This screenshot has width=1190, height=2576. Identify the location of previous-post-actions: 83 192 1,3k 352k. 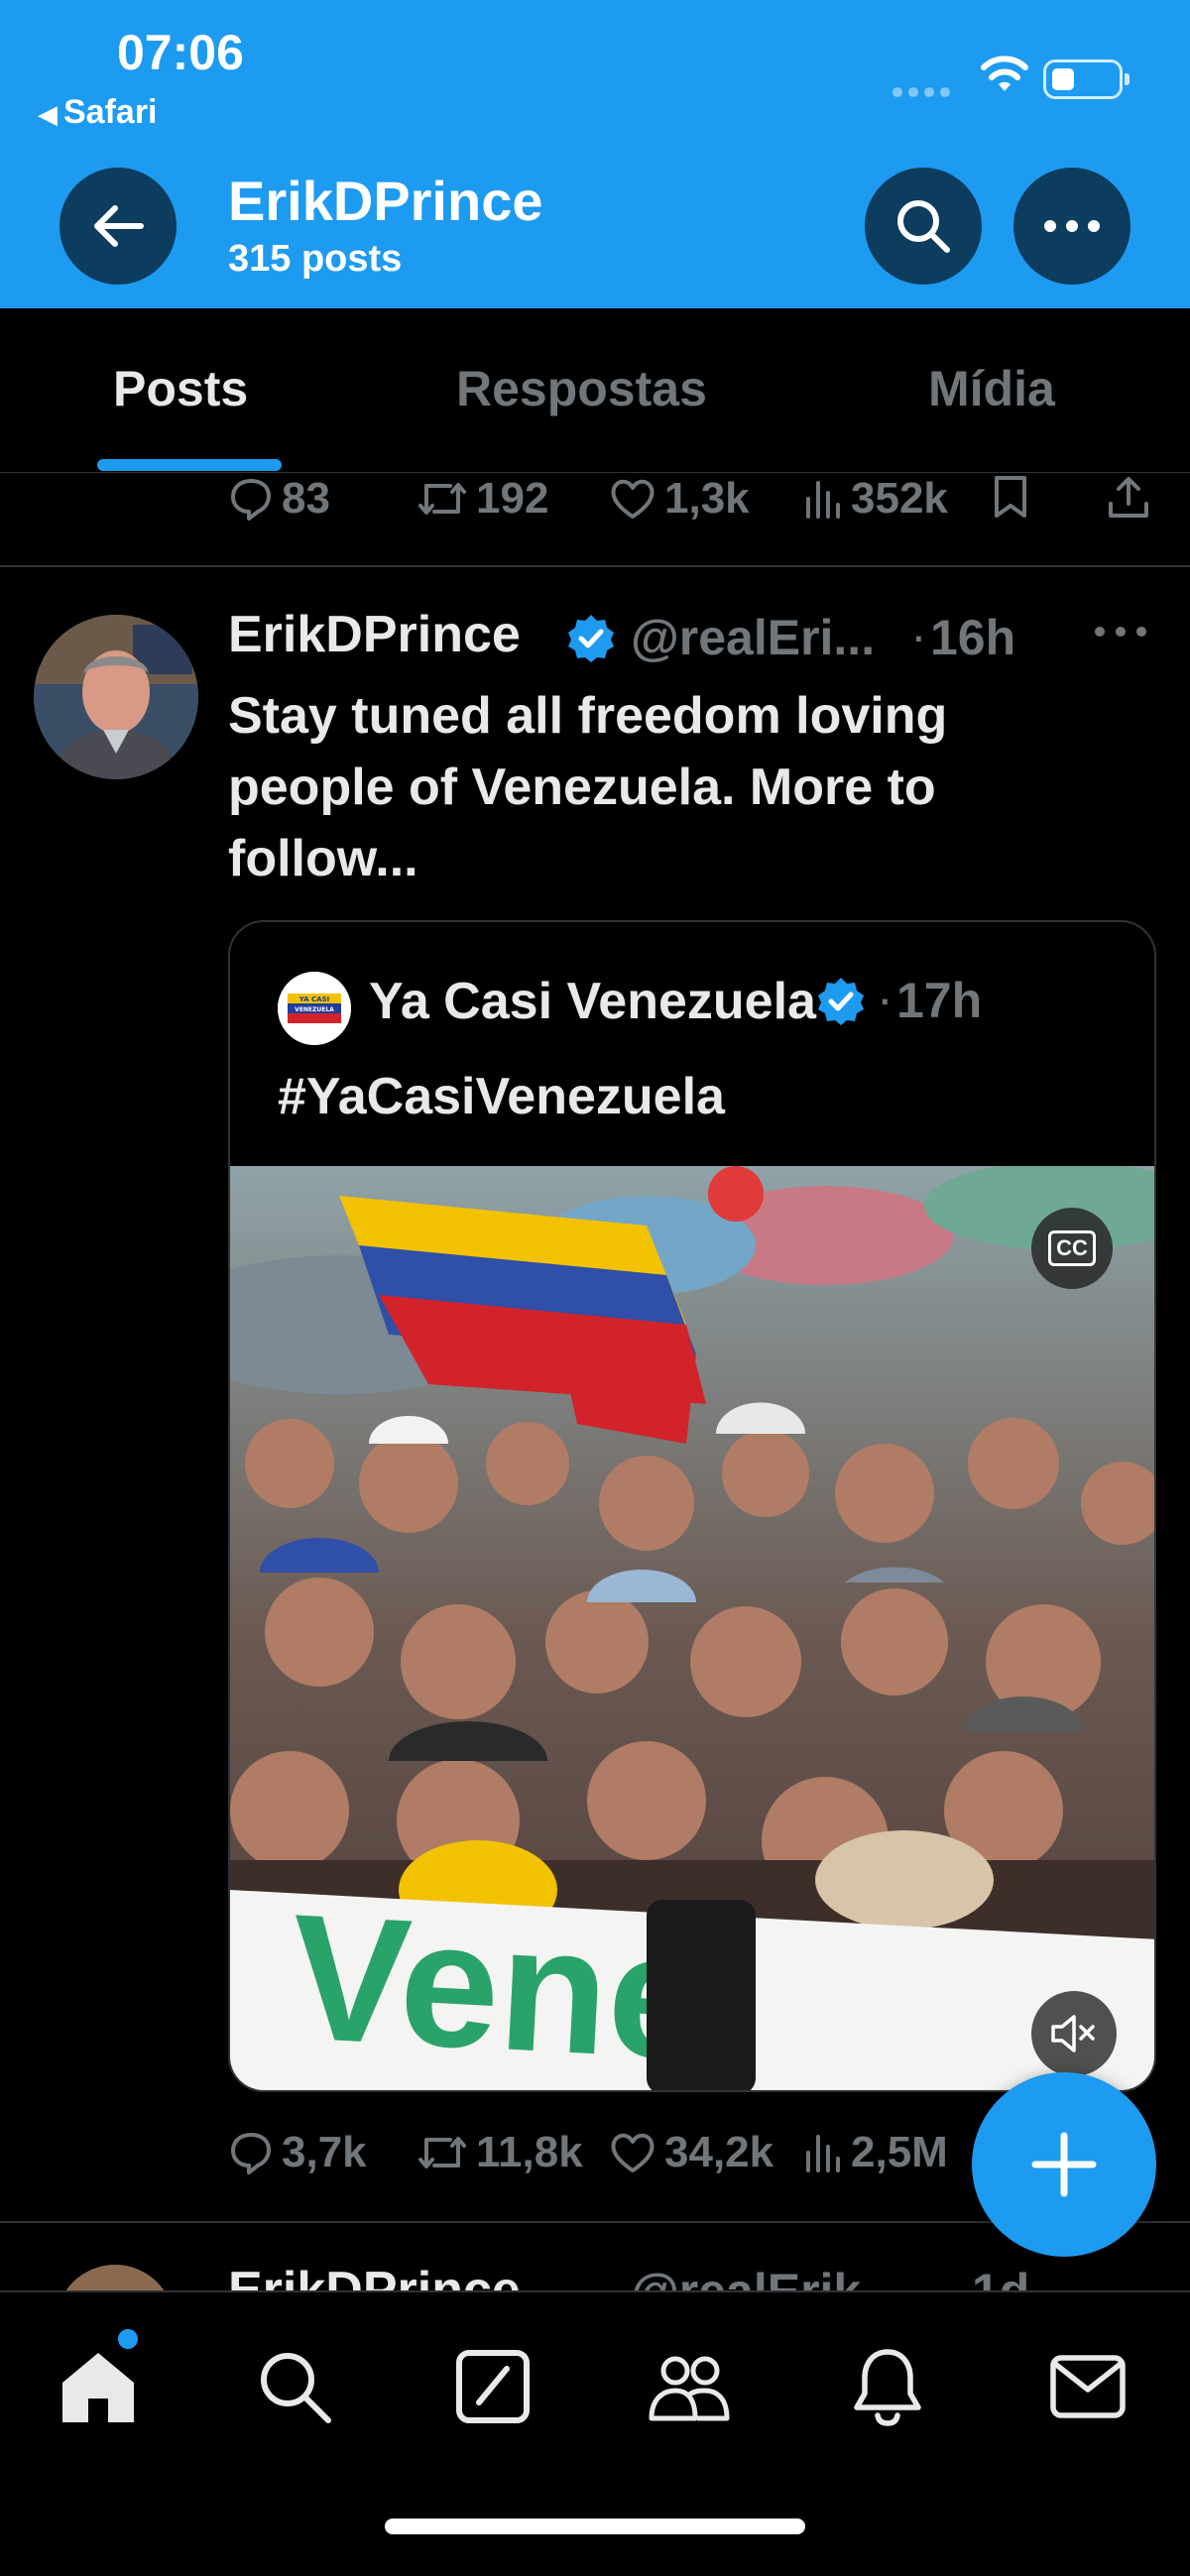
(694, 503).